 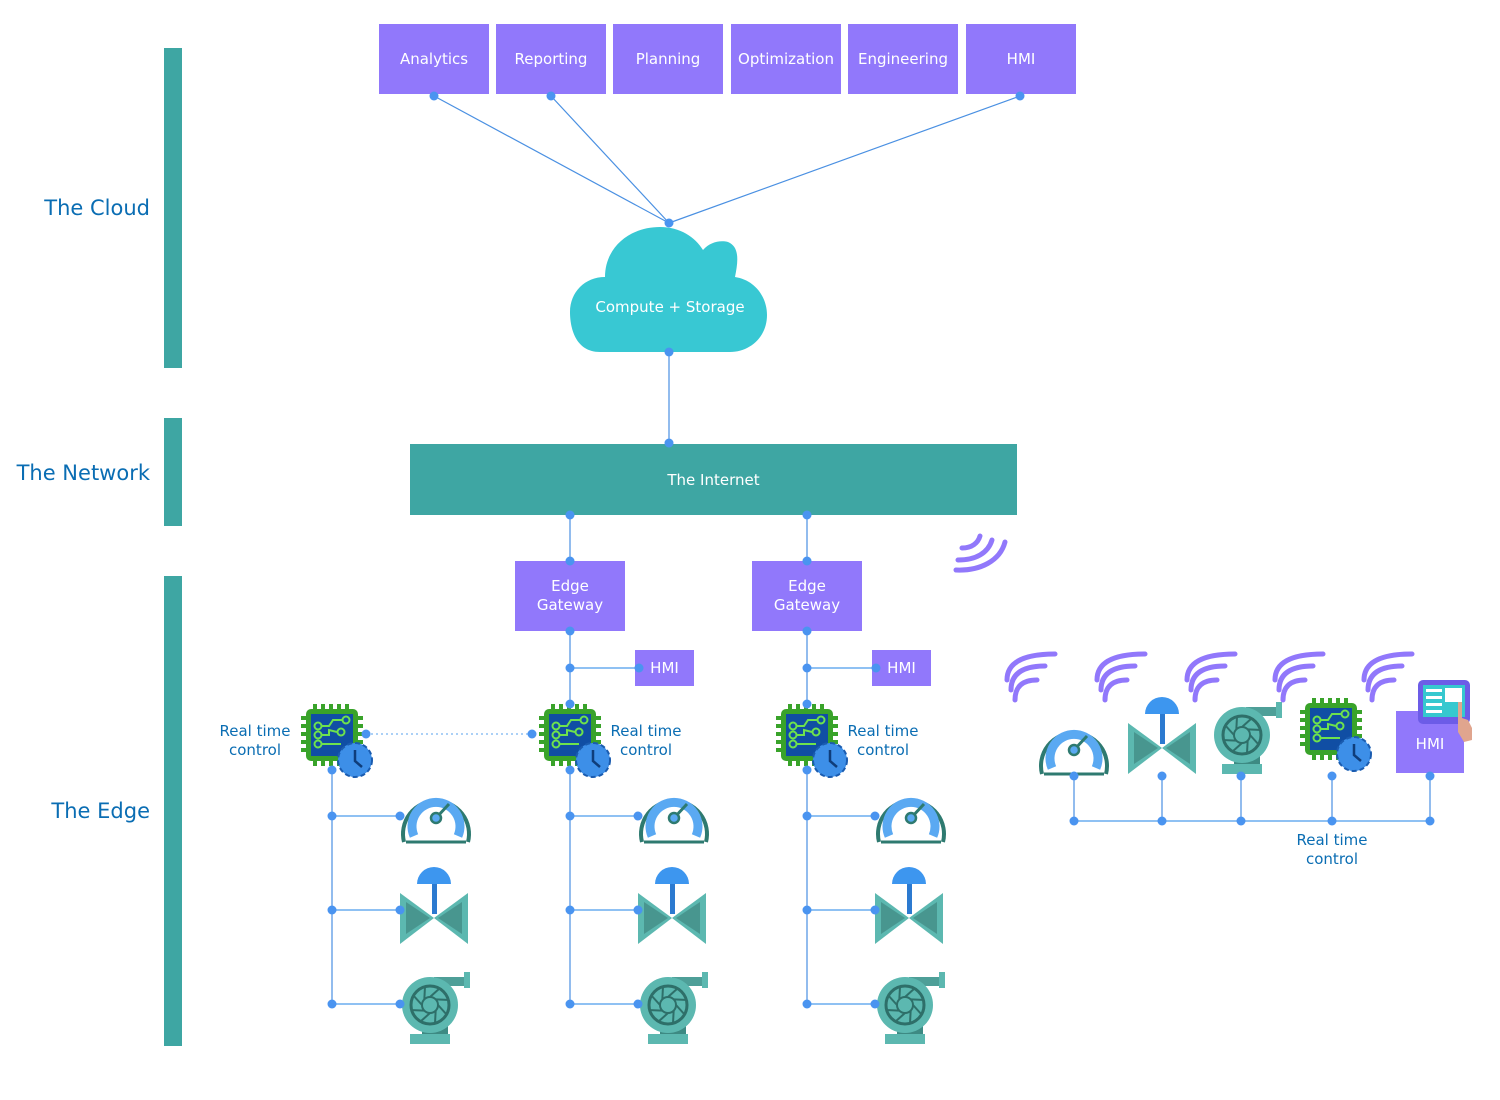 What do you see at coordinates (786, 59) in the screenshot?
I see `app-optimization: Optimization` at bounding box center [786, 59].